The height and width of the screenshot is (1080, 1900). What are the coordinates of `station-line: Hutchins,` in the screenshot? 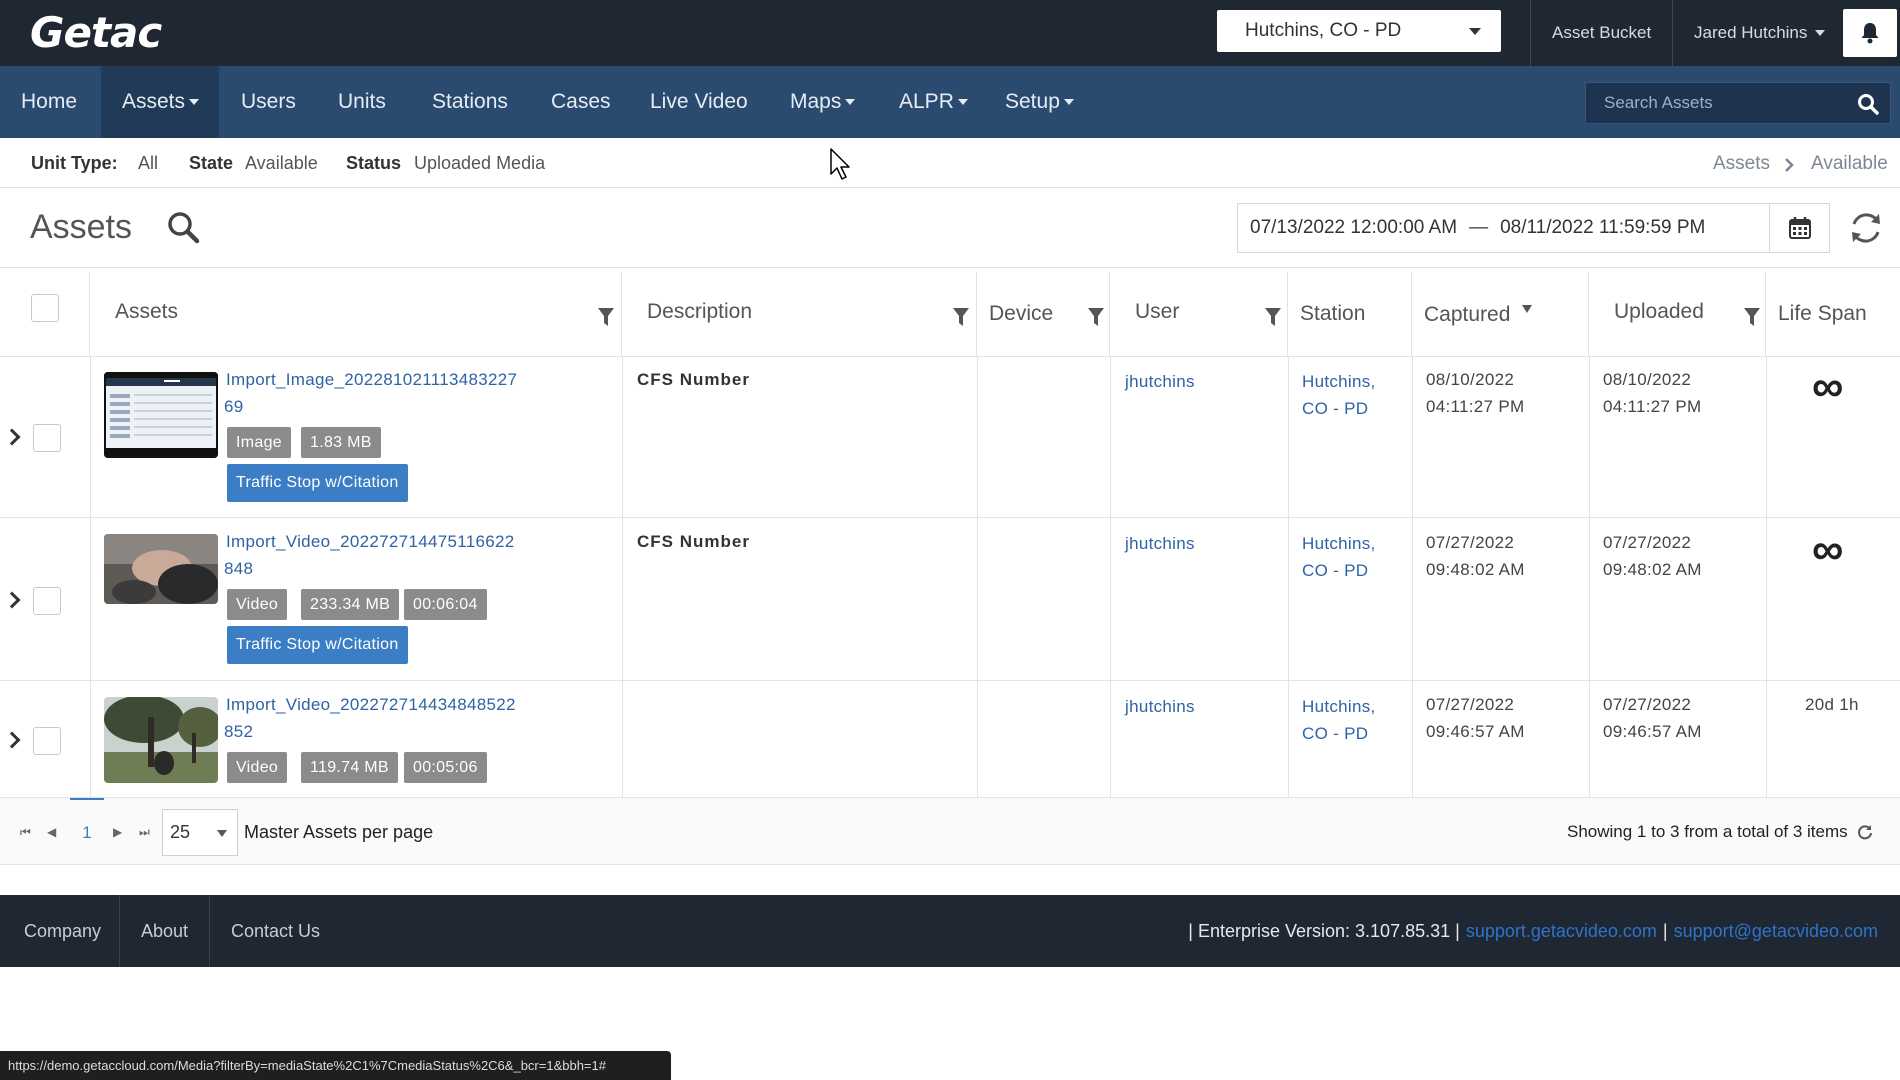 It's located at (1339, 706).